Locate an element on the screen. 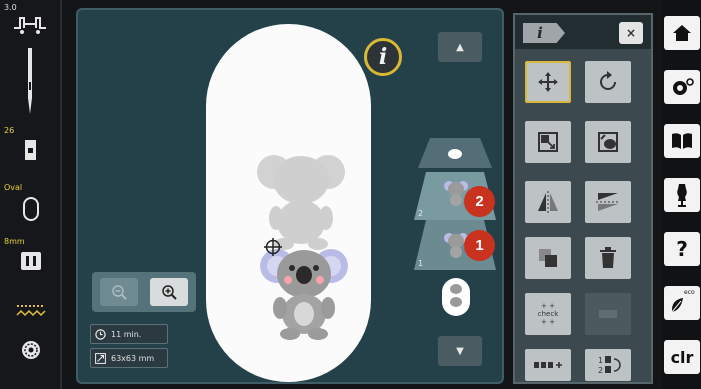  frame-resize-icon is located at coordinates (608, 142).